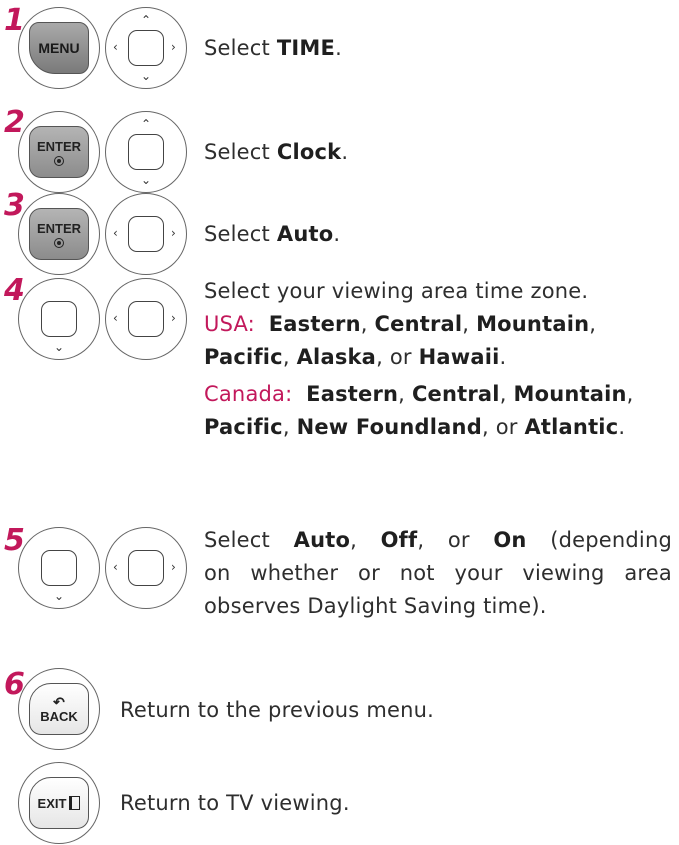 The width and height of the screenshot is (679, 845). What do you see at coordinates (14, 20) in the screenshot?
I see `step-number: 1` at bounding box center [14, 20].